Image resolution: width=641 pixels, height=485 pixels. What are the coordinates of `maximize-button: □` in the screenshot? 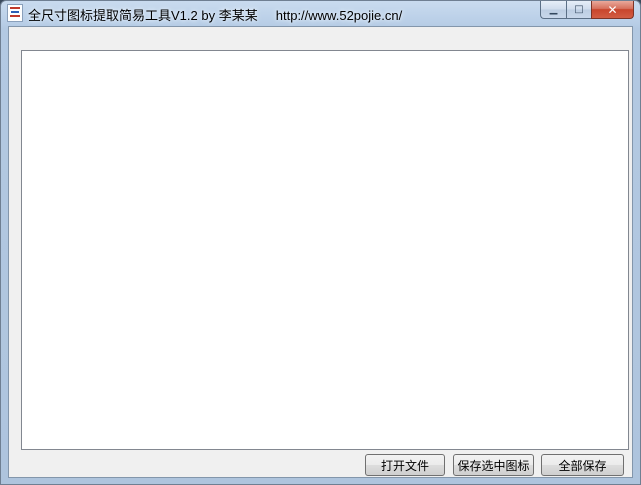 It's located at (578, 10).